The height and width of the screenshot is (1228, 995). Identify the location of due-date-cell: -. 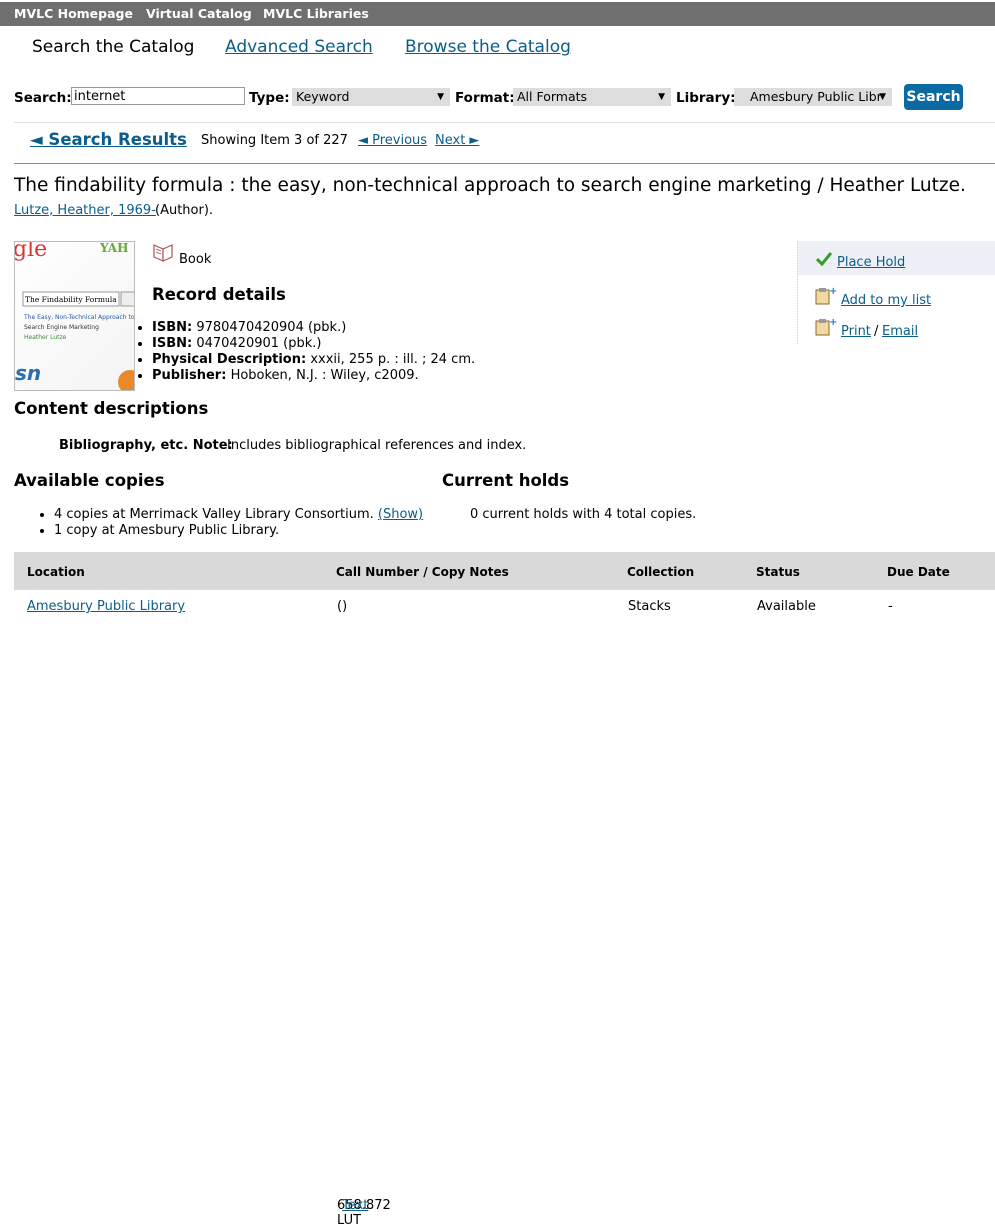
(890, 606).